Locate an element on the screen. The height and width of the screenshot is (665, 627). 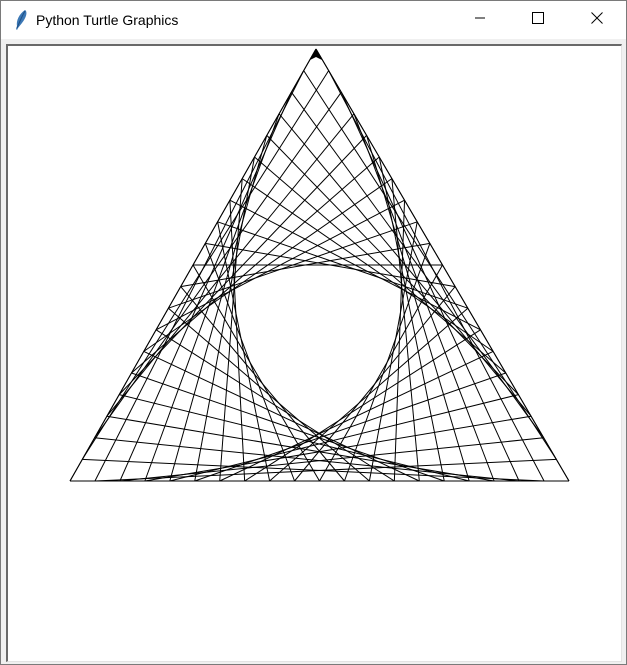
maximize-icon is located at coordinates (538, 20).